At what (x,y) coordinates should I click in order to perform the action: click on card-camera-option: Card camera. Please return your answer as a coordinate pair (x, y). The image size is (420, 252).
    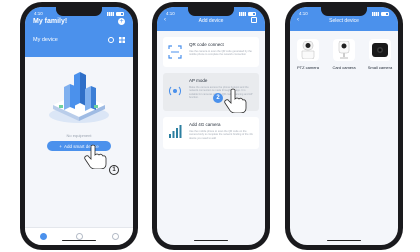
    Looking at the image, I should click on (344, 54).